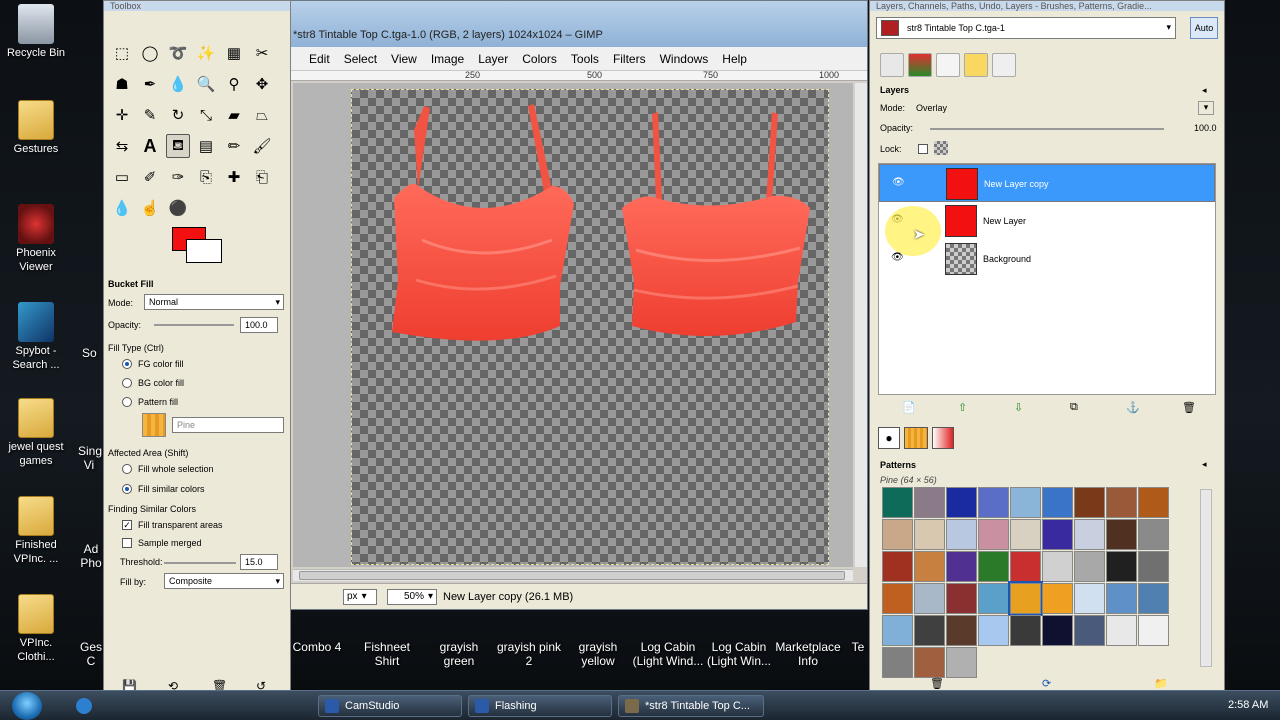 The image size is (1280, 720). Describe the element at coordinates (127, 469) in the screenshot. I see `radio-fill-whole` at that location.